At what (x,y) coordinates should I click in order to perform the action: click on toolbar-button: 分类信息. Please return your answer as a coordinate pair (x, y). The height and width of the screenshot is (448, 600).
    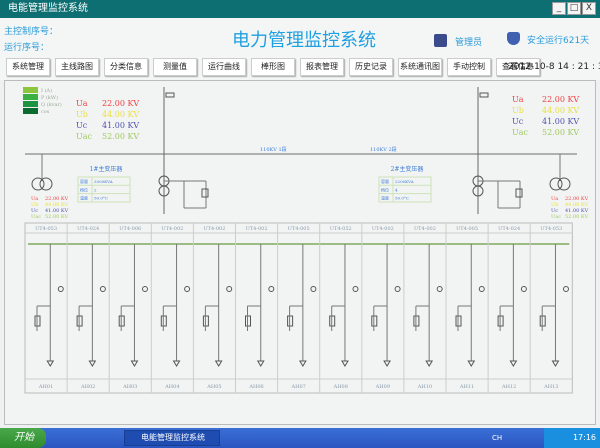
    Looking at the image, I should click on (126, 67).